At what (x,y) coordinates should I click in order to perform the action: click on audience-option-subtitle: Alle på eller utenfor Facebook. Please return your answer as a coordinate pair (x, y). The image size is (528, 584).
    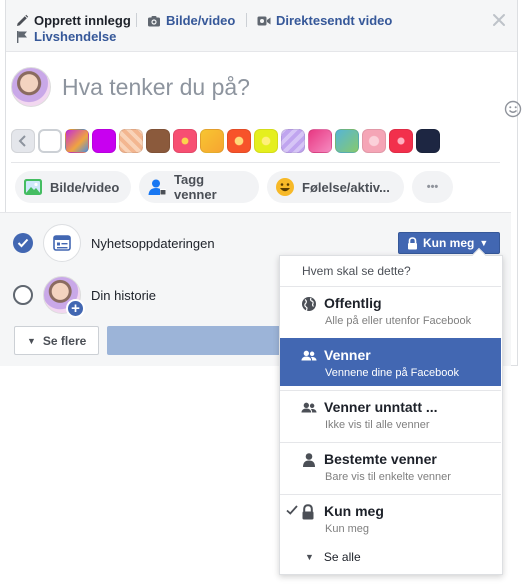
    Looking at the image, I should click on (398, 321).